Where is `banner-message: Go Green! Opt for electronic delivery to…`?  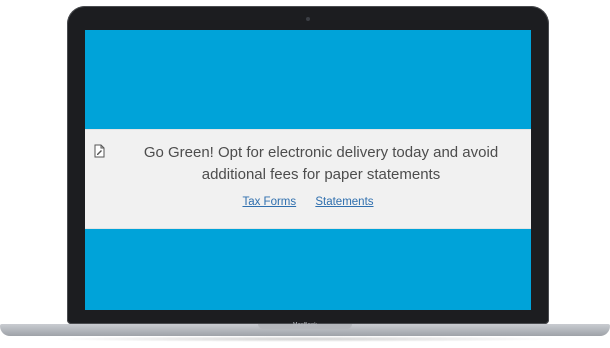 banner-message: Go Green! Opt for electronic delivery to… is located at coordinates (321, 163).